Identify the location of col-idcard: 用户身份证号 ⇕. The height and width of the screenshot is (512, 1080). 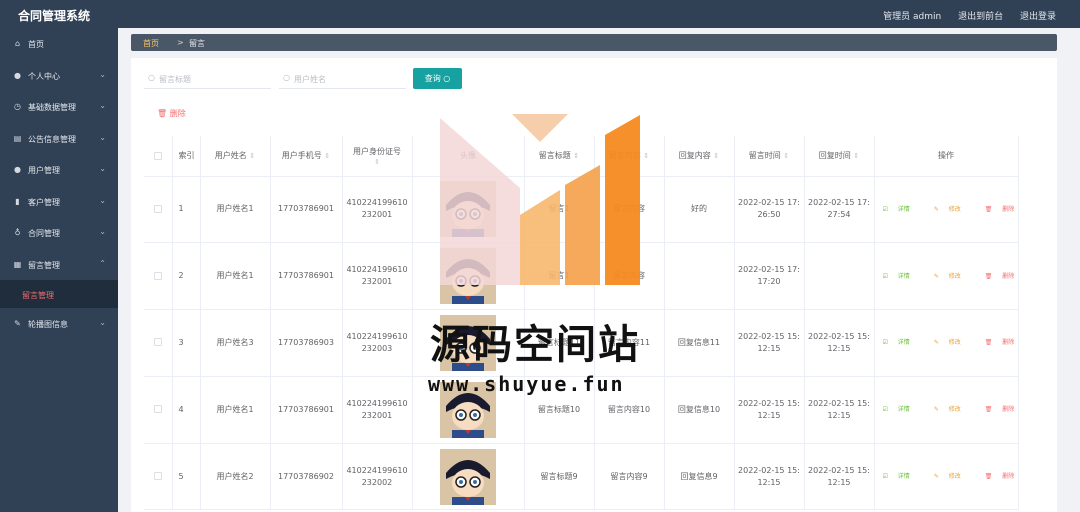
(377, 156).